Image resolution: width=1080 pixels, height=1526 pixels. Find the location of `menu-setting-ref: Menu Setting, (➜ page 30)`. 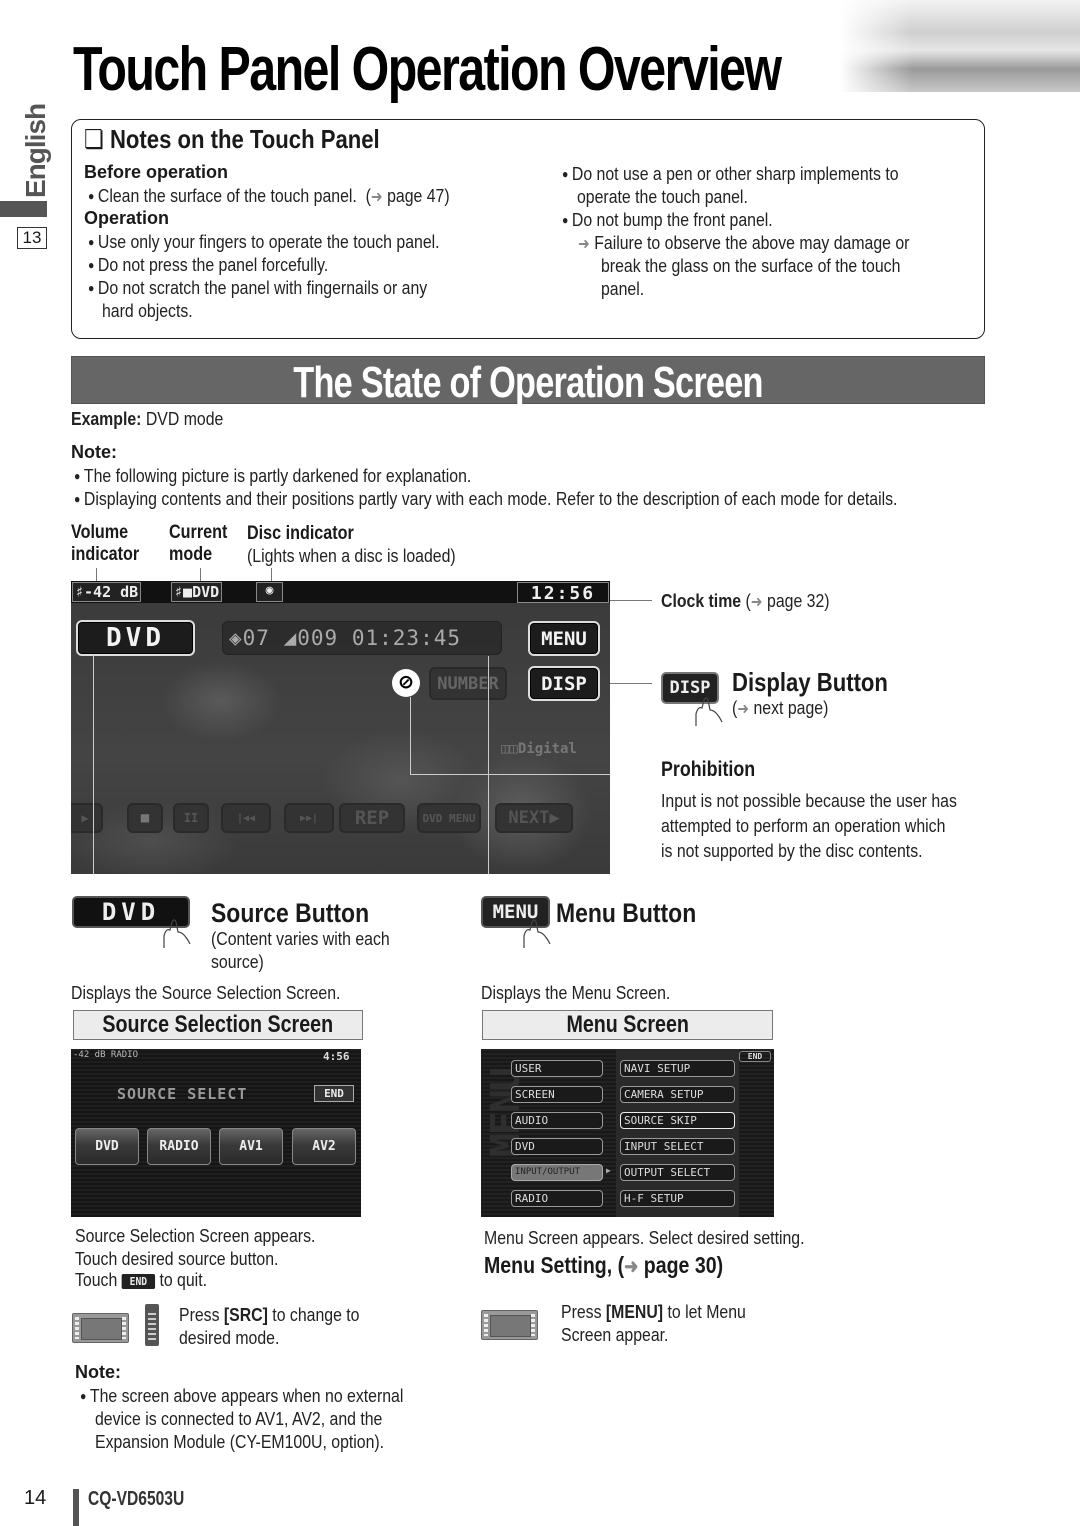

menu-setting-ref: Menu Setting, (➜ page 30) is located at coordinates (604, 1265).